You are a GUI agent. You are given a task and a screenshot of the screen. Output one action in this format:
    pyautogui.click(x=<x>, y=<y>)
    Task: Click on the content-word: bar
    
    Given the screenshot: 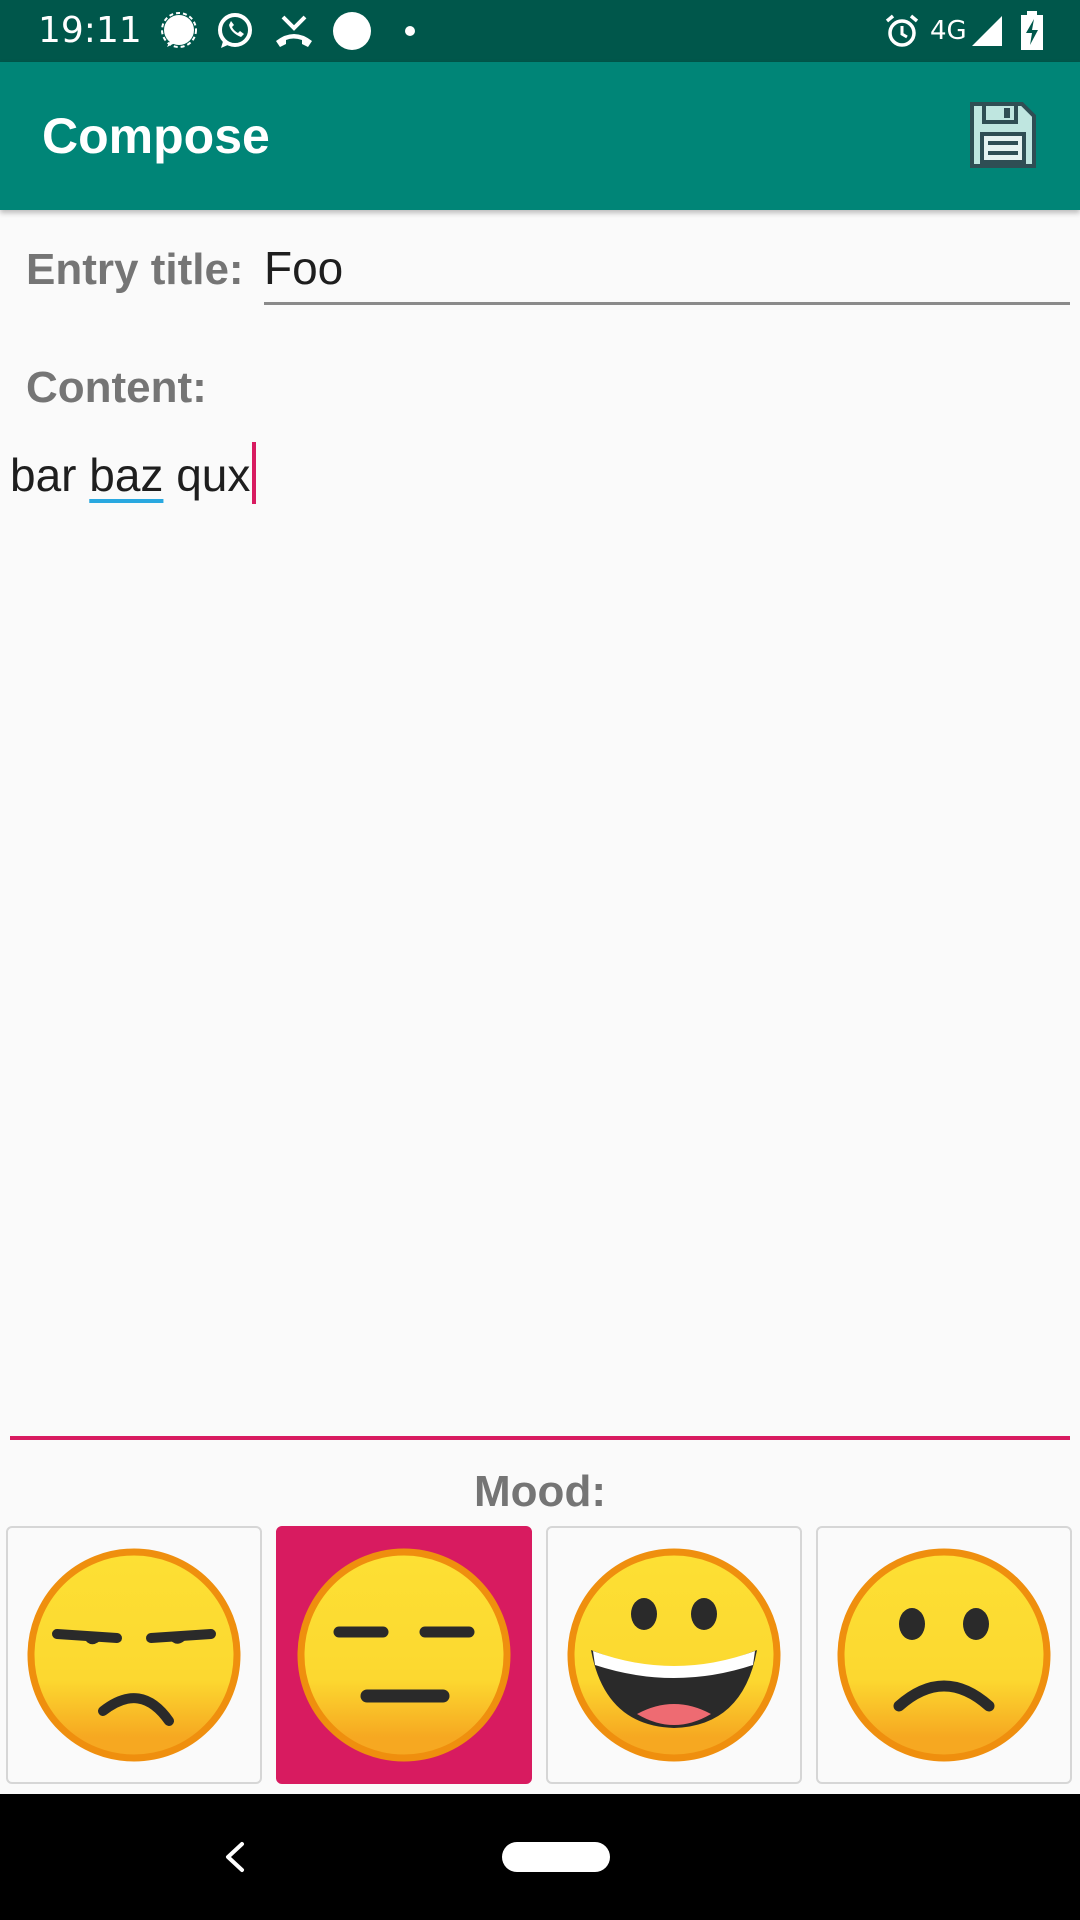 What is the action you would take?
    pyautogui.click(x=50, y=475)
    